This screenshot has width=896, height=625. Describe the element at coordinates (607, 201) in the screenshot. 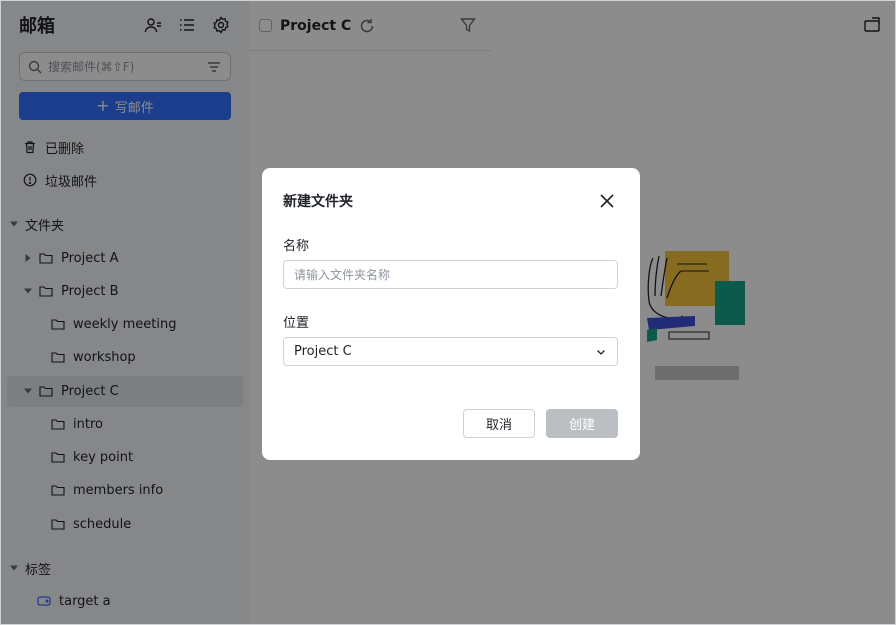

I see `close-icon` at that location.